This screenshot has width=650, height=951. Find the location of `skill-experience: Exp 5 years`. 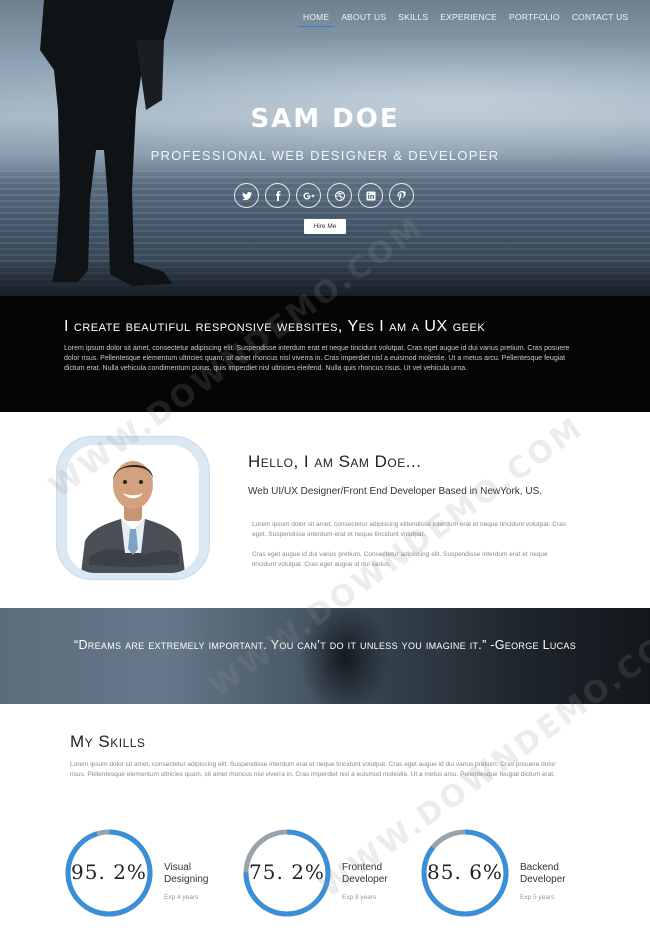

skill-experience: Exp 5 years is located at coordinates (537, 897).